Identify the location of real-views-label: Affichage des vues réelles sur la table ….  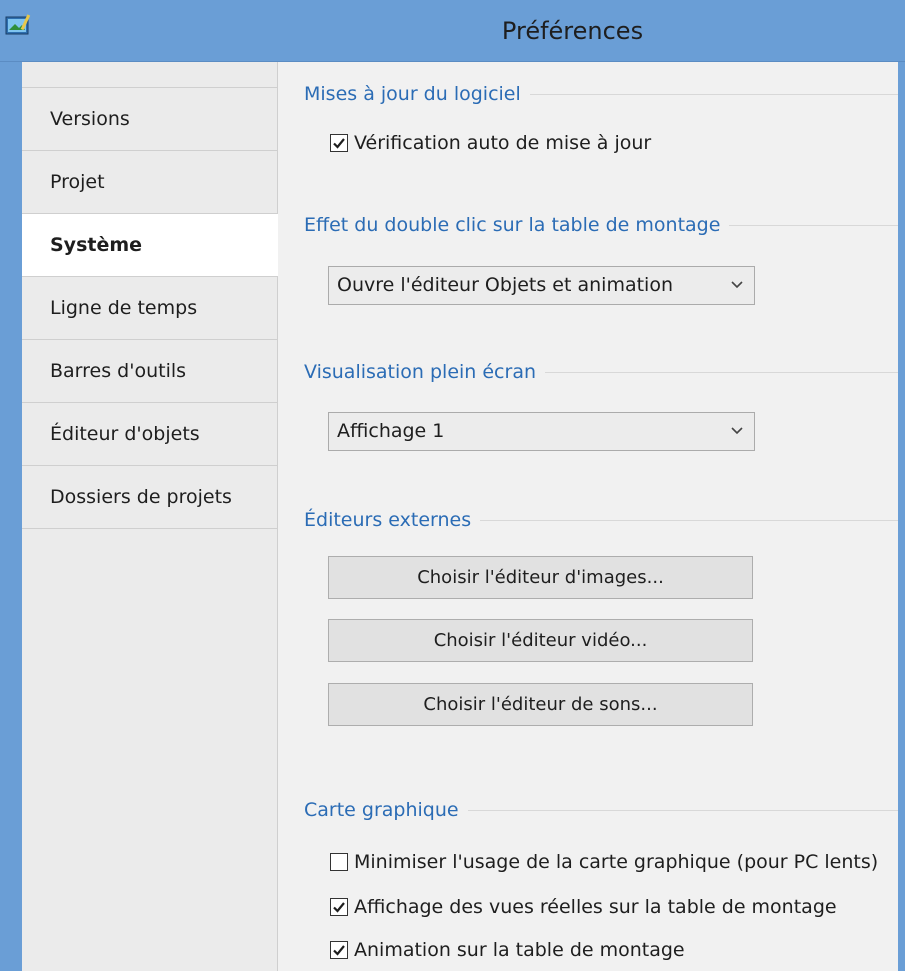
(595, 907).